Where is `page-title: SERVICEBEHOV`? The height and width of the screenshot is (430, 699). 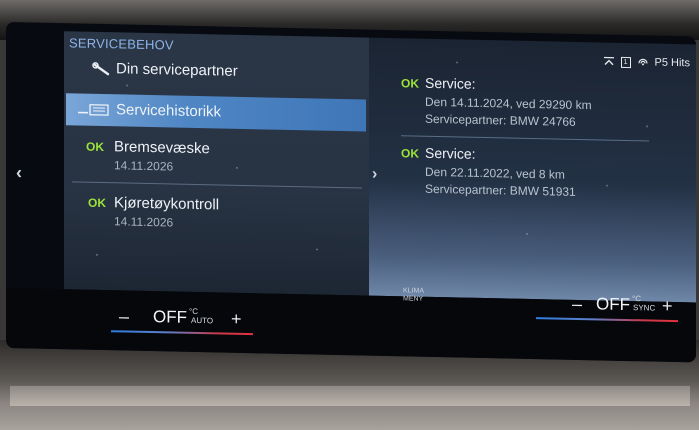
page-title: SERVICEBEHOV is located at coordinates (121, 44).